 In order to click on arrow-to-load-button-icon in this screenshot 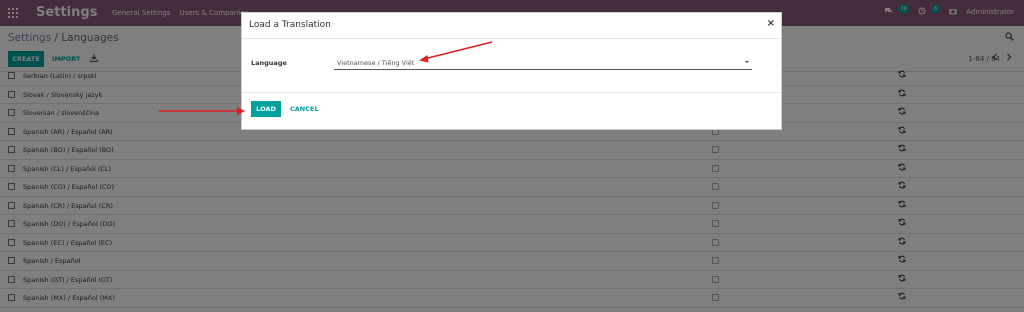, I will do `click(202, 111)`.